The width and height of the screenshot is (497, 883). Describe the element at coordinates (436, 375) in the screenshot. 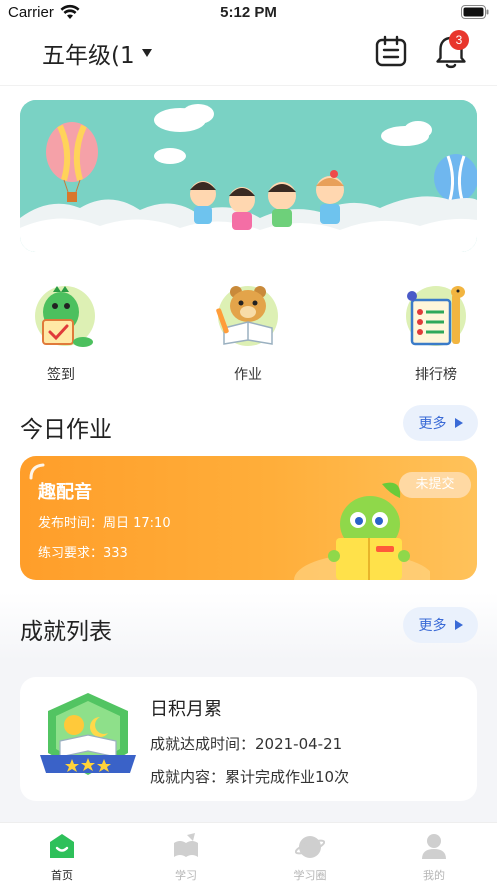

I see `quick-entry-label: 排行榜` at that location.